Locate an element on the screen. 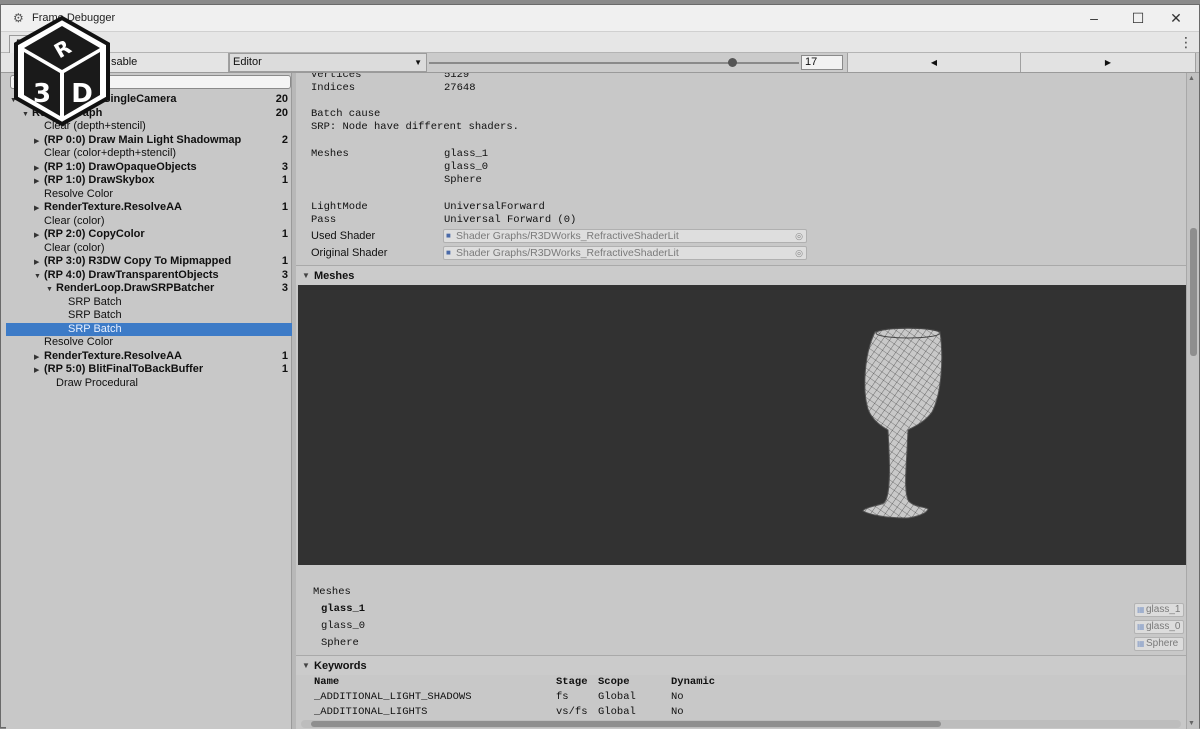 This screenshot has width=1200, height=729. keywords-foldout-title: Keywords is located at coordinates (340, 666).